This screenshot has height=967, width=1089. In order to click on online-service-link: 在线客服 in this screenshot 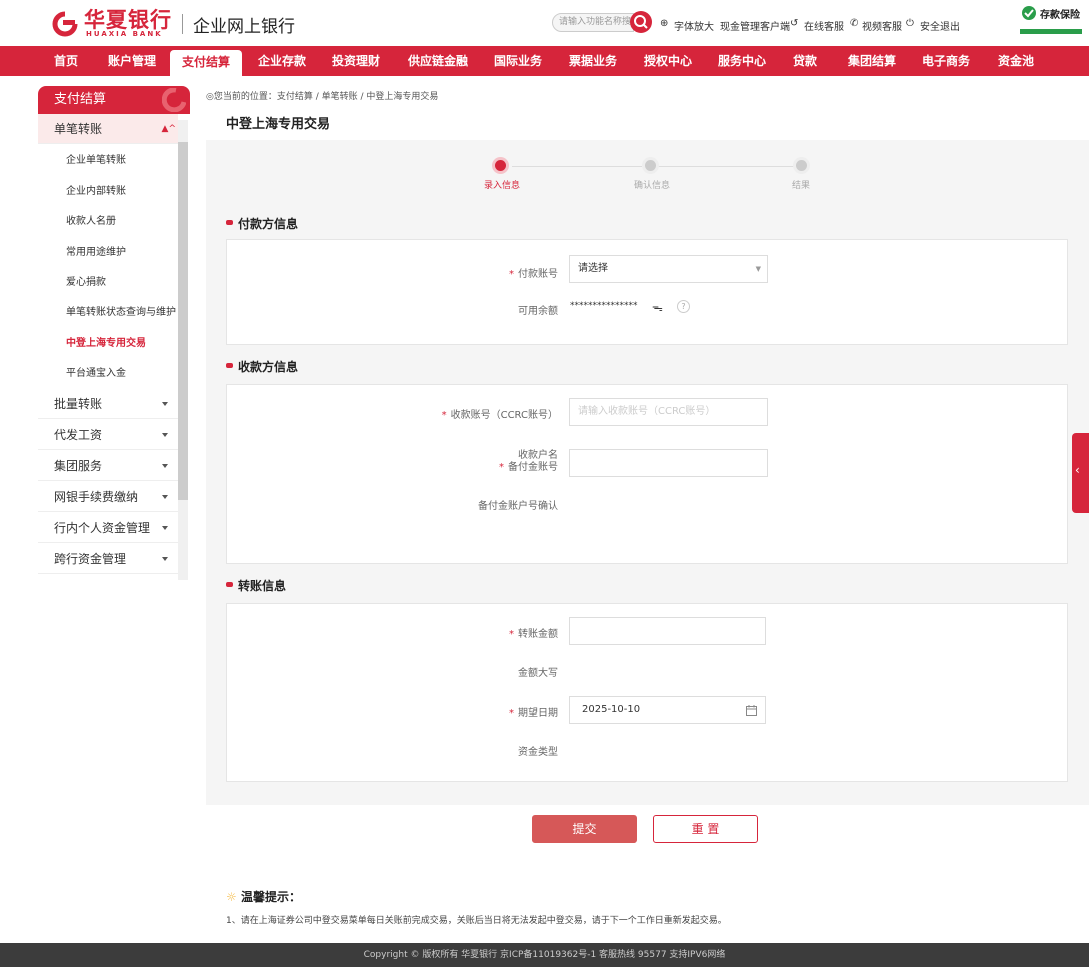, I will do `click(824, 25)`.